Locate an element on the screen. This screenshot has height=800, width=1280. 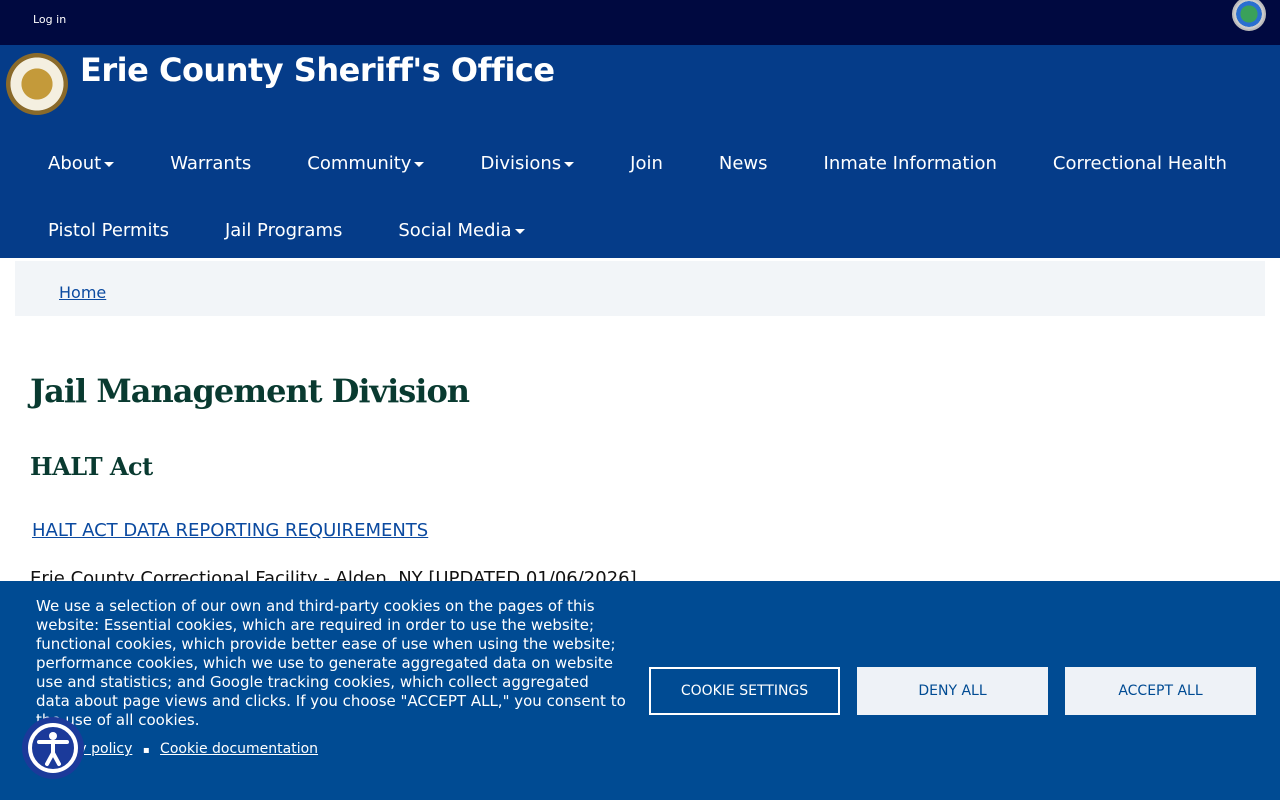
nav-item-label: News is located at coordinates (743, 163).